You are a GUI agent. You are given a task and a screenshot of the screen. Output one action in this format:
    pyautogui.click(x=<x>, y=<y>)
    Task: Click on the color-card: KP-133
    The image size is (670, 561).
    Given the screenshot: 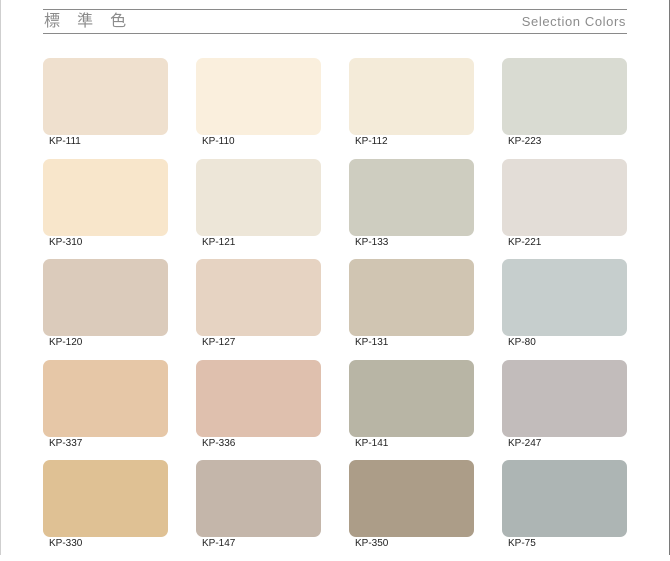 What is the action you would take?
    pyautogui.click(x=411, y=209)
    